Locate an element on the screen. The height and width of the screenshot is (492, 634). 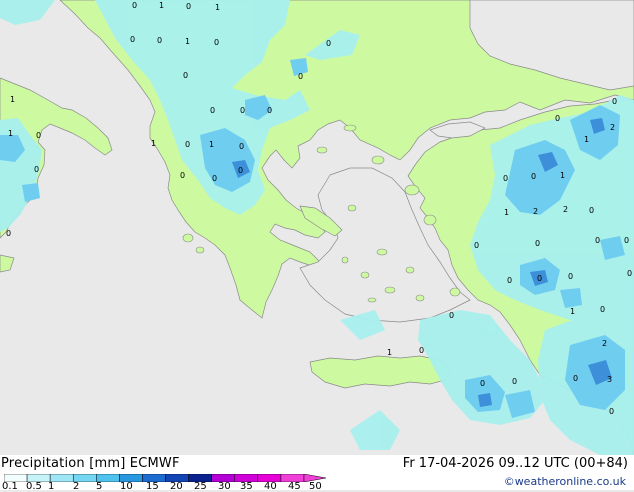
legend-tick-label: 25 is located at coordinates (200, 486).